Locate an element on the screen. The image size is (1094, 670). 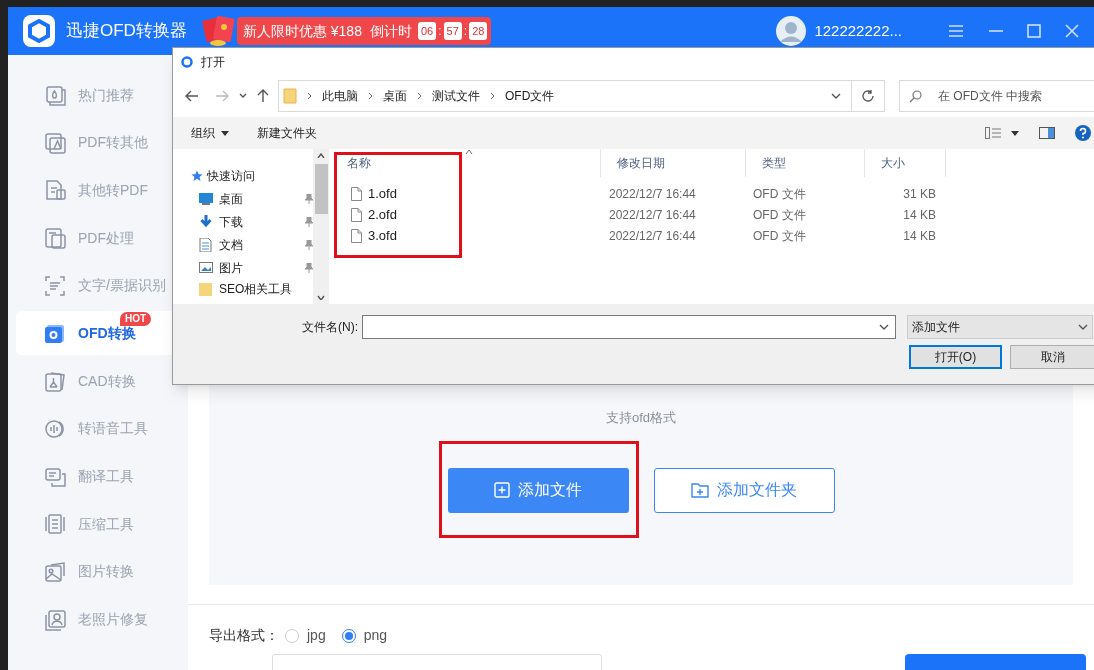
organize-menu: 组织 is located at coordinates (210, 133).